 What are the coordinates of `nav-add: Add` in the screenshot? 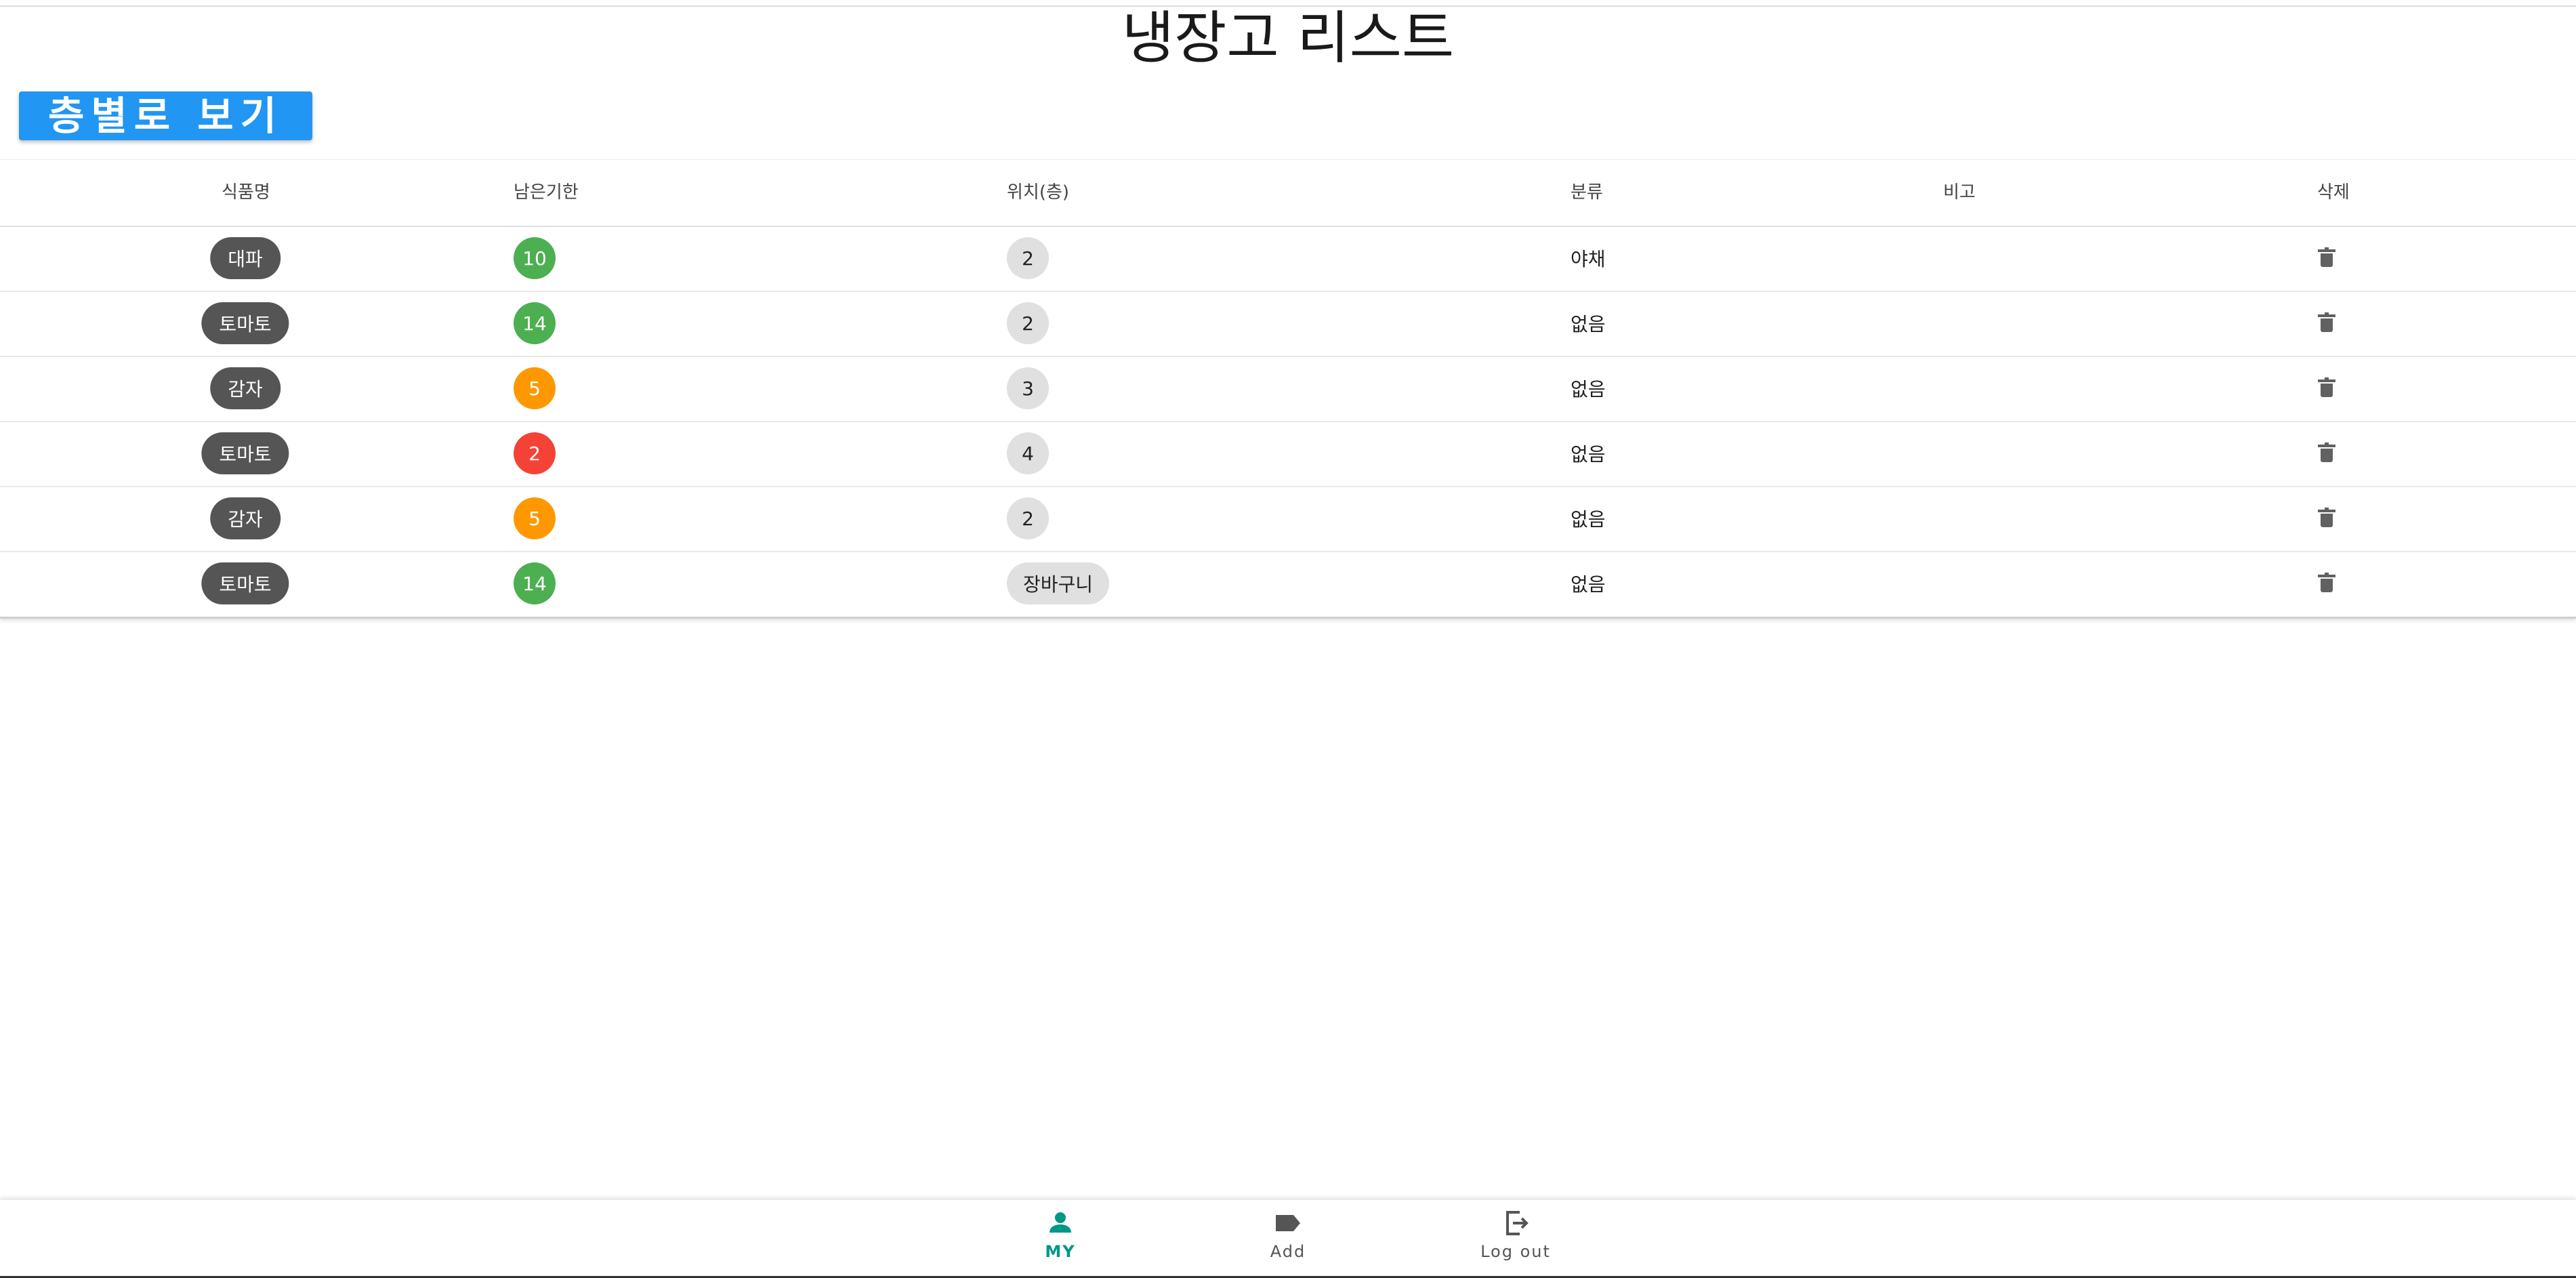 It's located at (1288, 1238).